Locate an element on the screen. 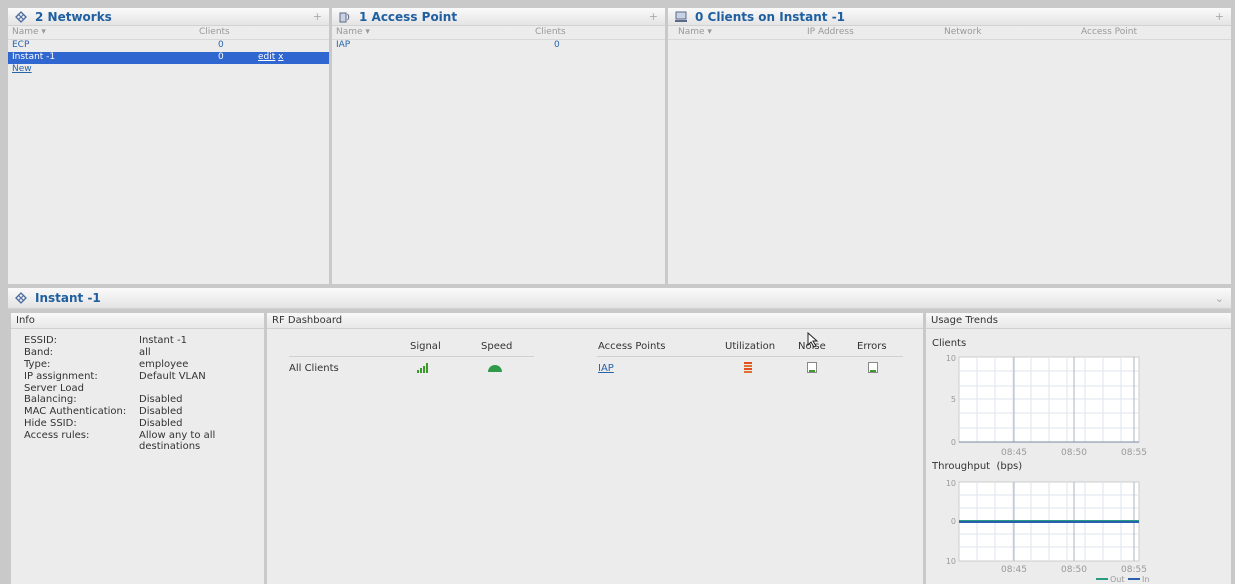 The height and width of the screenshot is (584, 1235). delete-network-link: x is located at coordinates (280, 57).